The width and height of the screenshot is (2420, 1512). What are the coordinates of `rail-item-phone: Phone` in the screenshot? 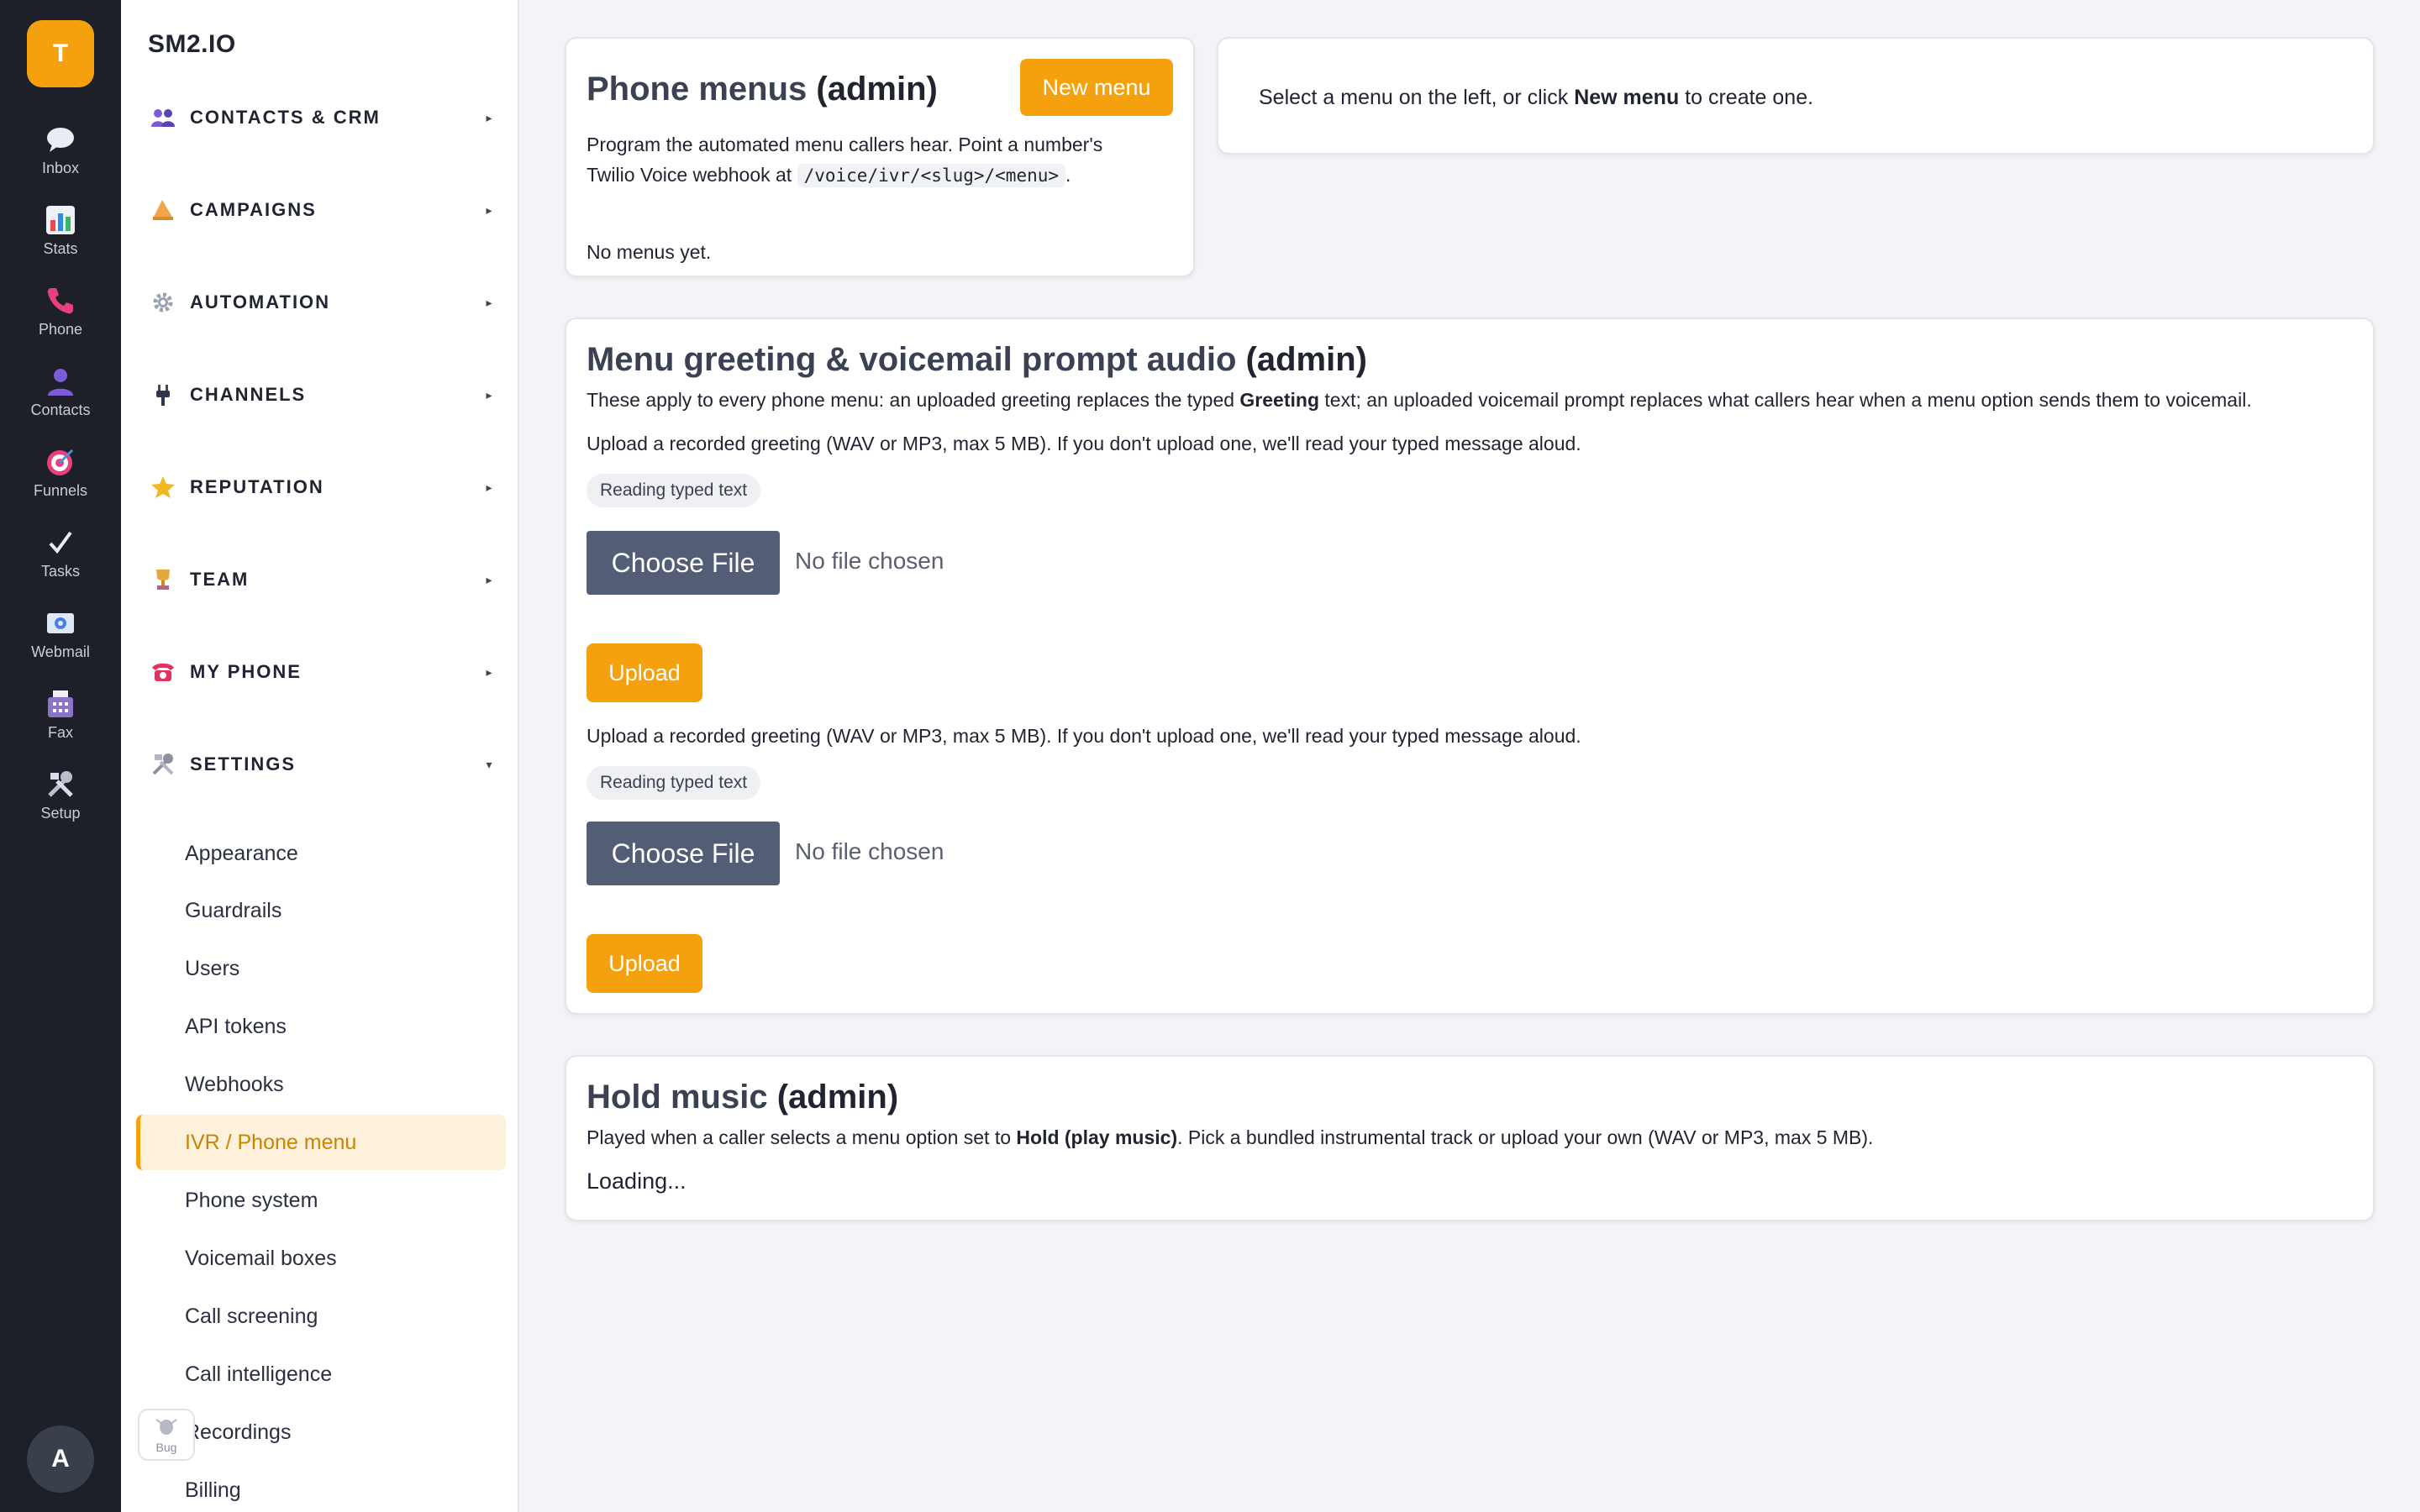 It's located at (60, 317).